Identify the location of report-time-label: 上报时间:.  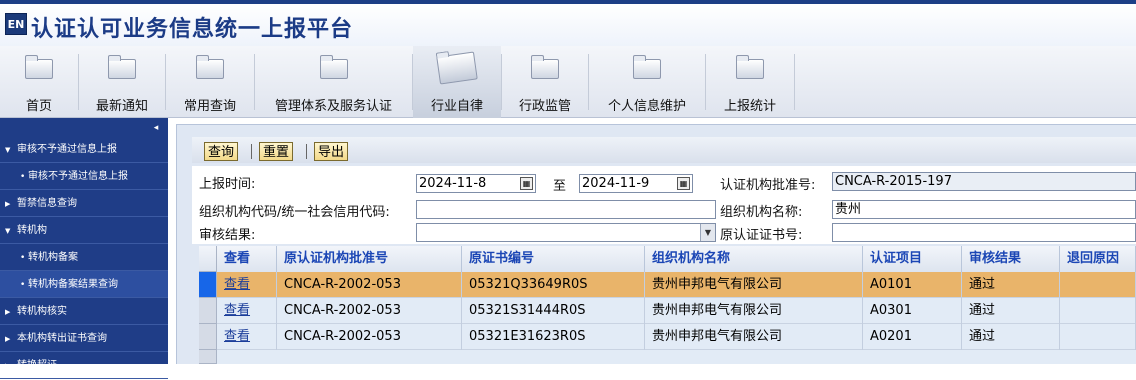
(227, 184).